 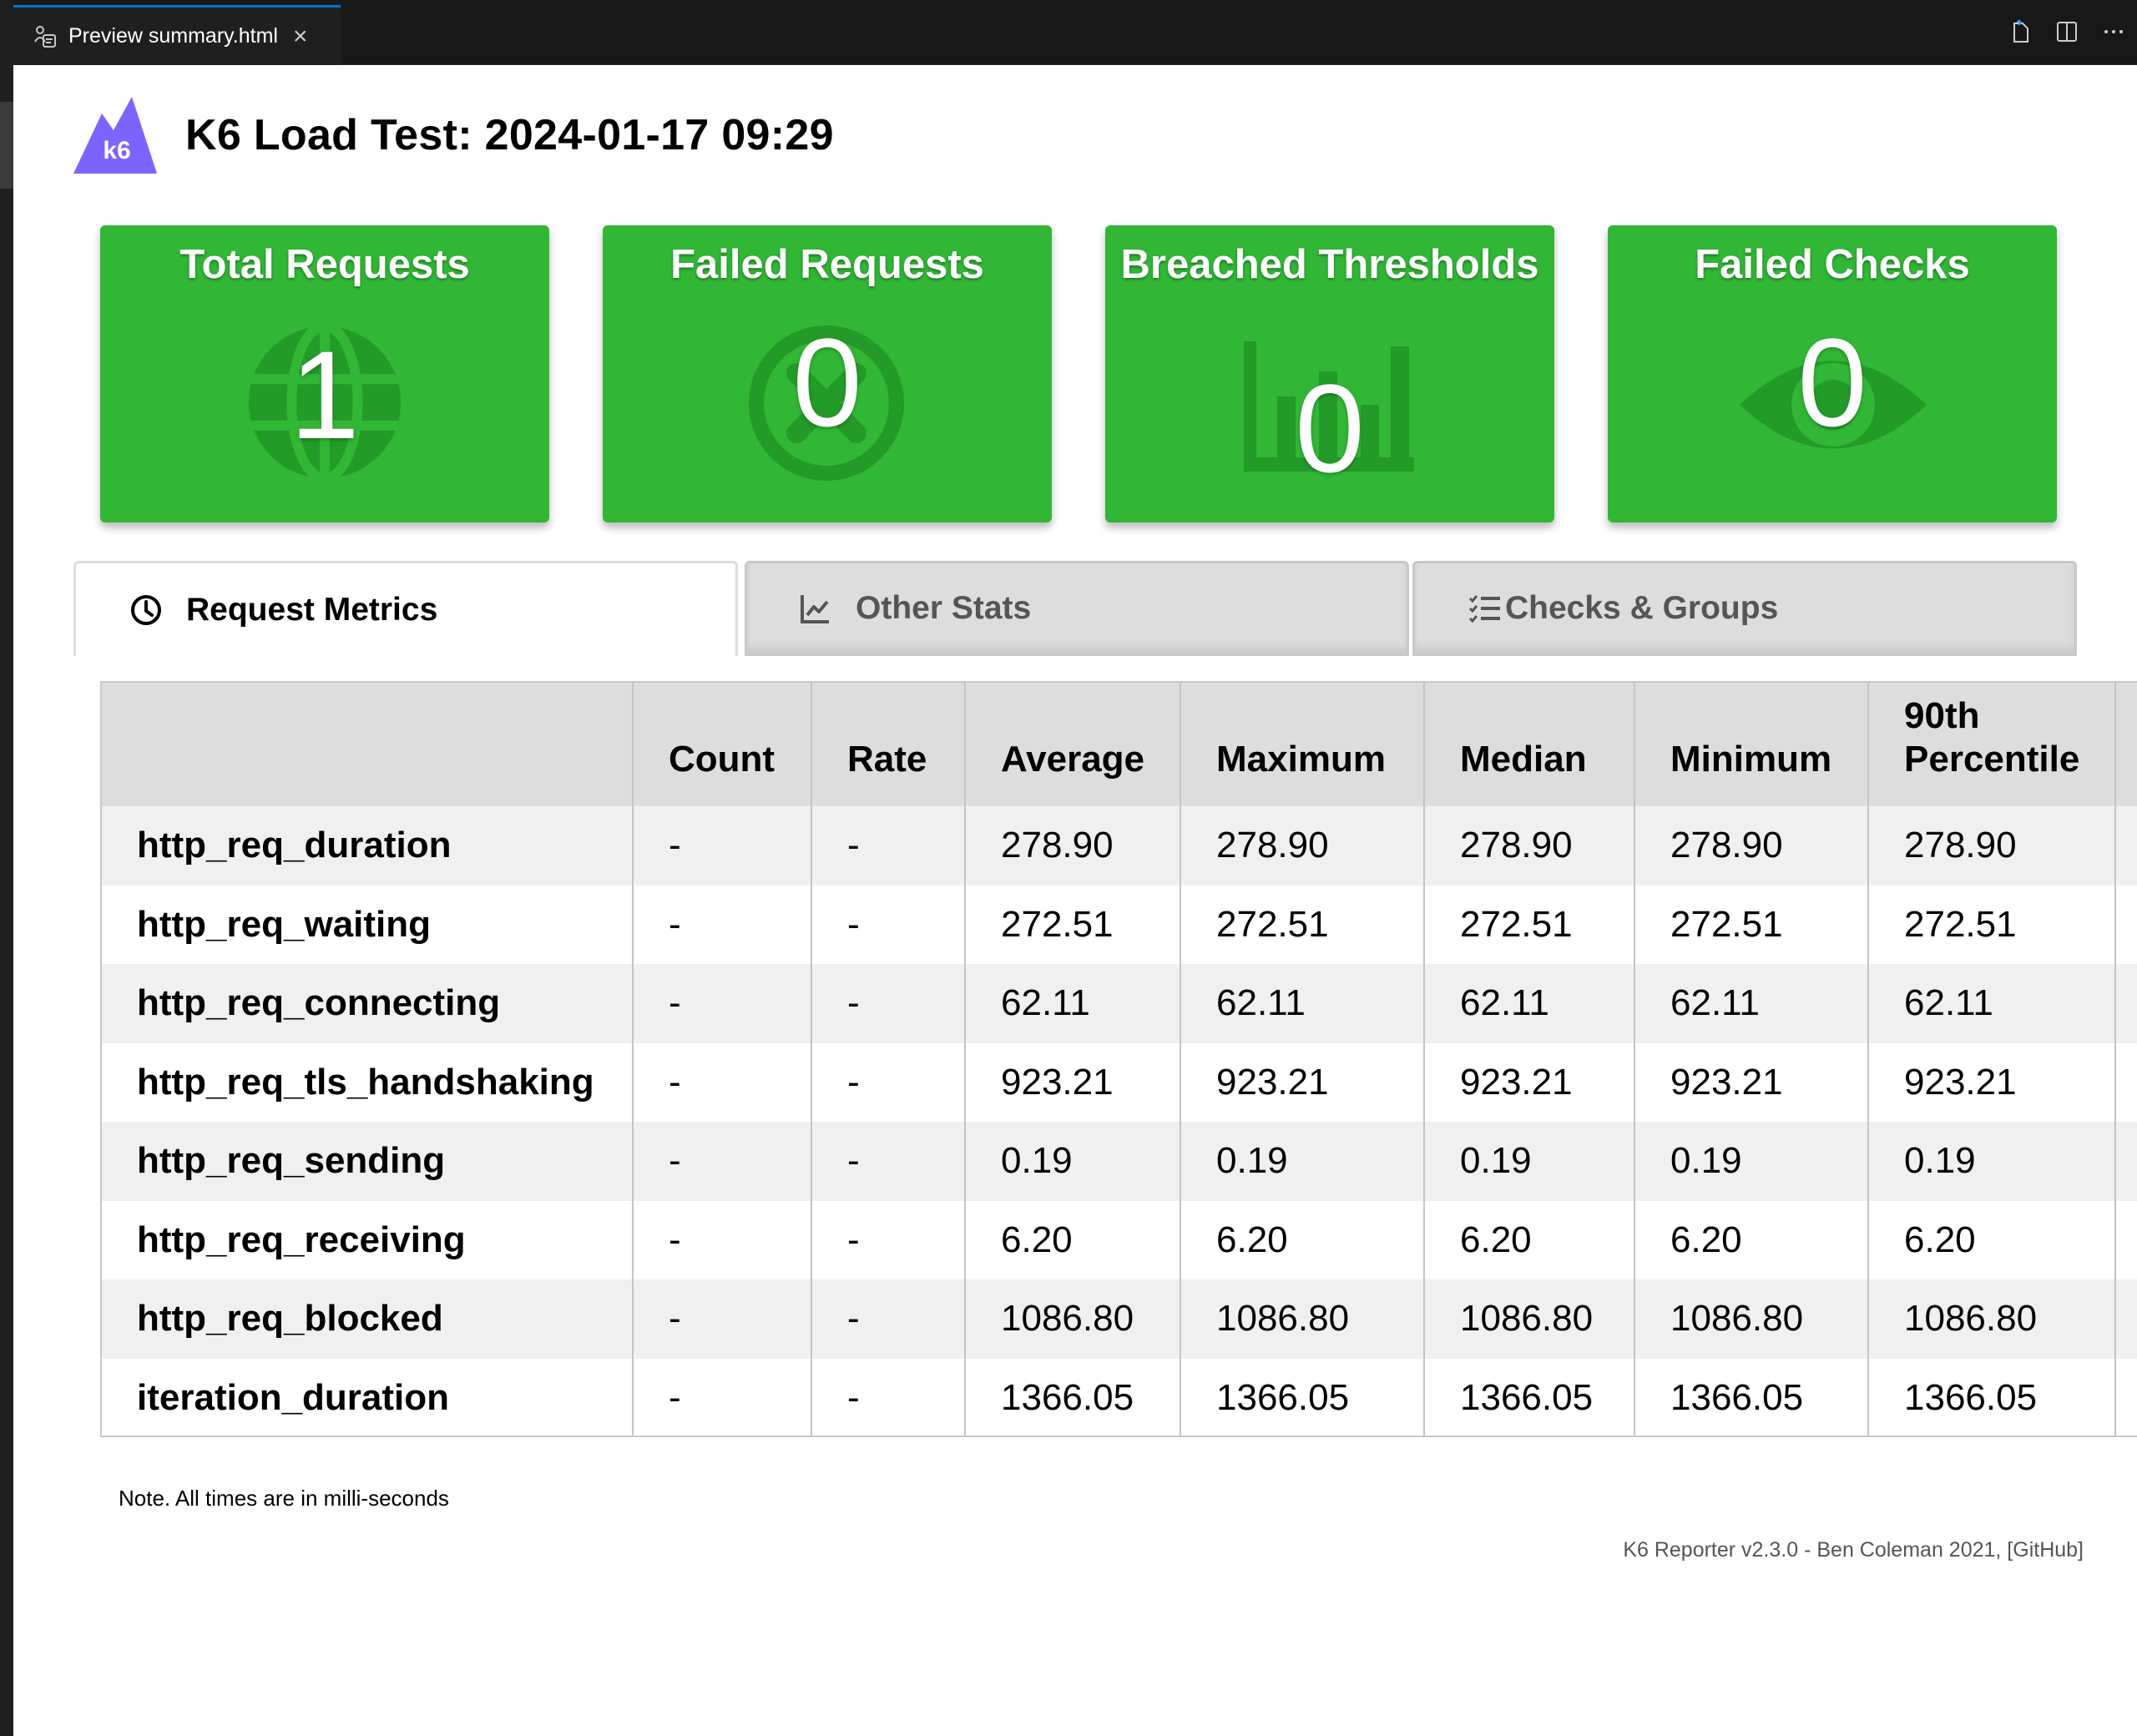 I want to click on cell-maximum: 1366.05, so click(x=1302, y=1397).